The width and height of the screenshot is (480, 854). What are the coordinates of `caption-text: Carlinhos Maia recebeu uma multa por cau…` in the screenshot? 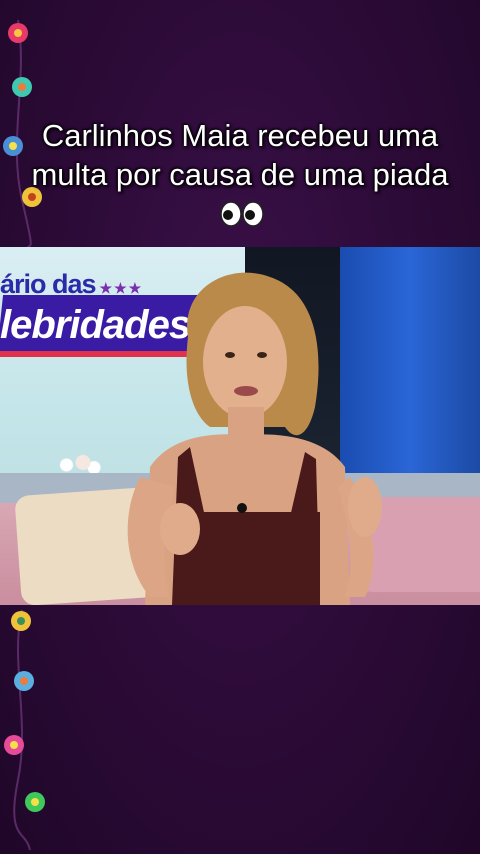 It's located at (240, 155).